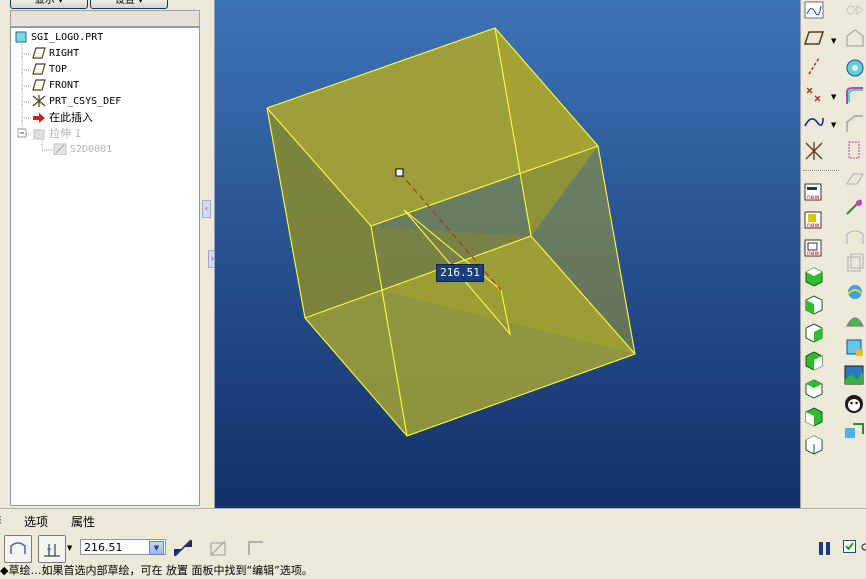 The width and height of the screenshot is (866, 579). What do you see at coordinates (833, 125) in the screenshot?
I see `datum-curve-dropdown-icon: ▼` at bounding box center [833, 125].